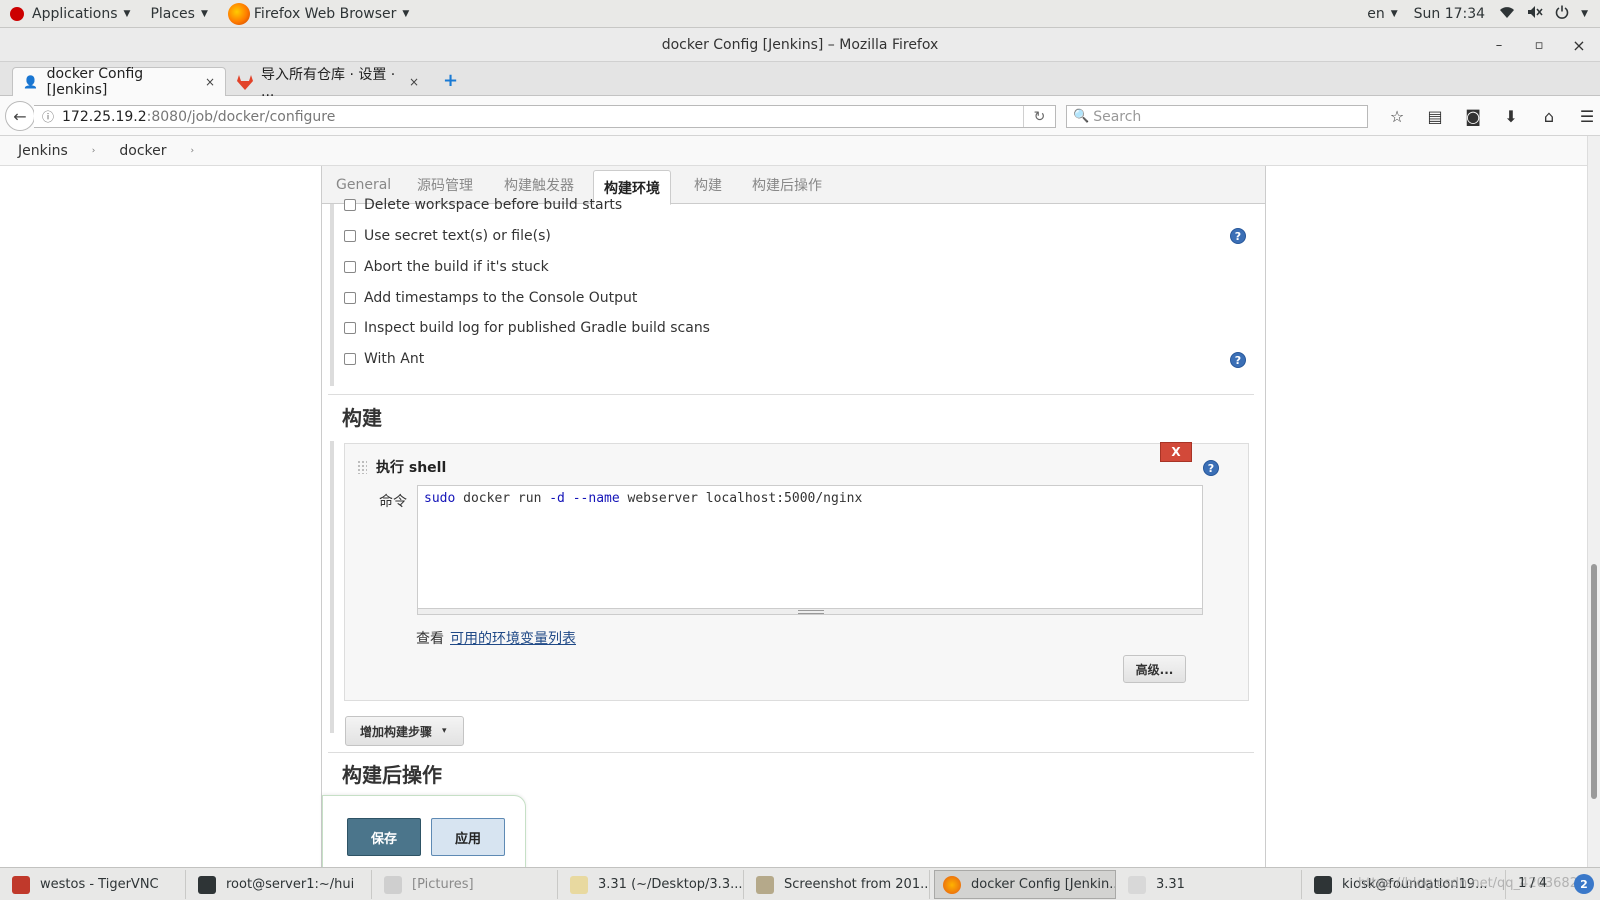 The width and height of the screenshot is (1600, 900). What do you see at coordinates (1435, 116) in the screenshot?
I see `bookmarks-list-icon: ▤` at bounding box center [1435, 116].